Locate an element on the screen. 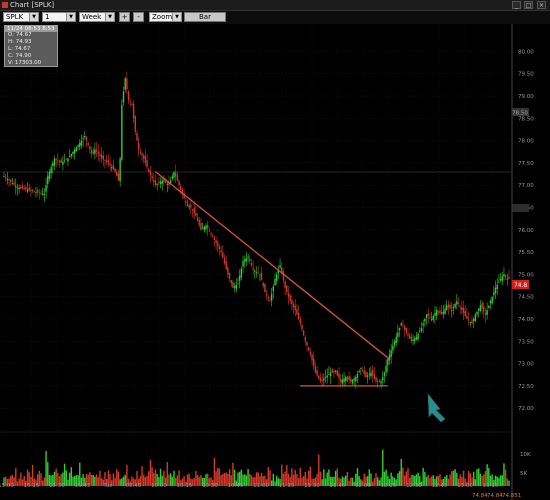 This screenshot has width=550, height=500. time-tick-label: 11:15 is located at coordinates (287, 486).